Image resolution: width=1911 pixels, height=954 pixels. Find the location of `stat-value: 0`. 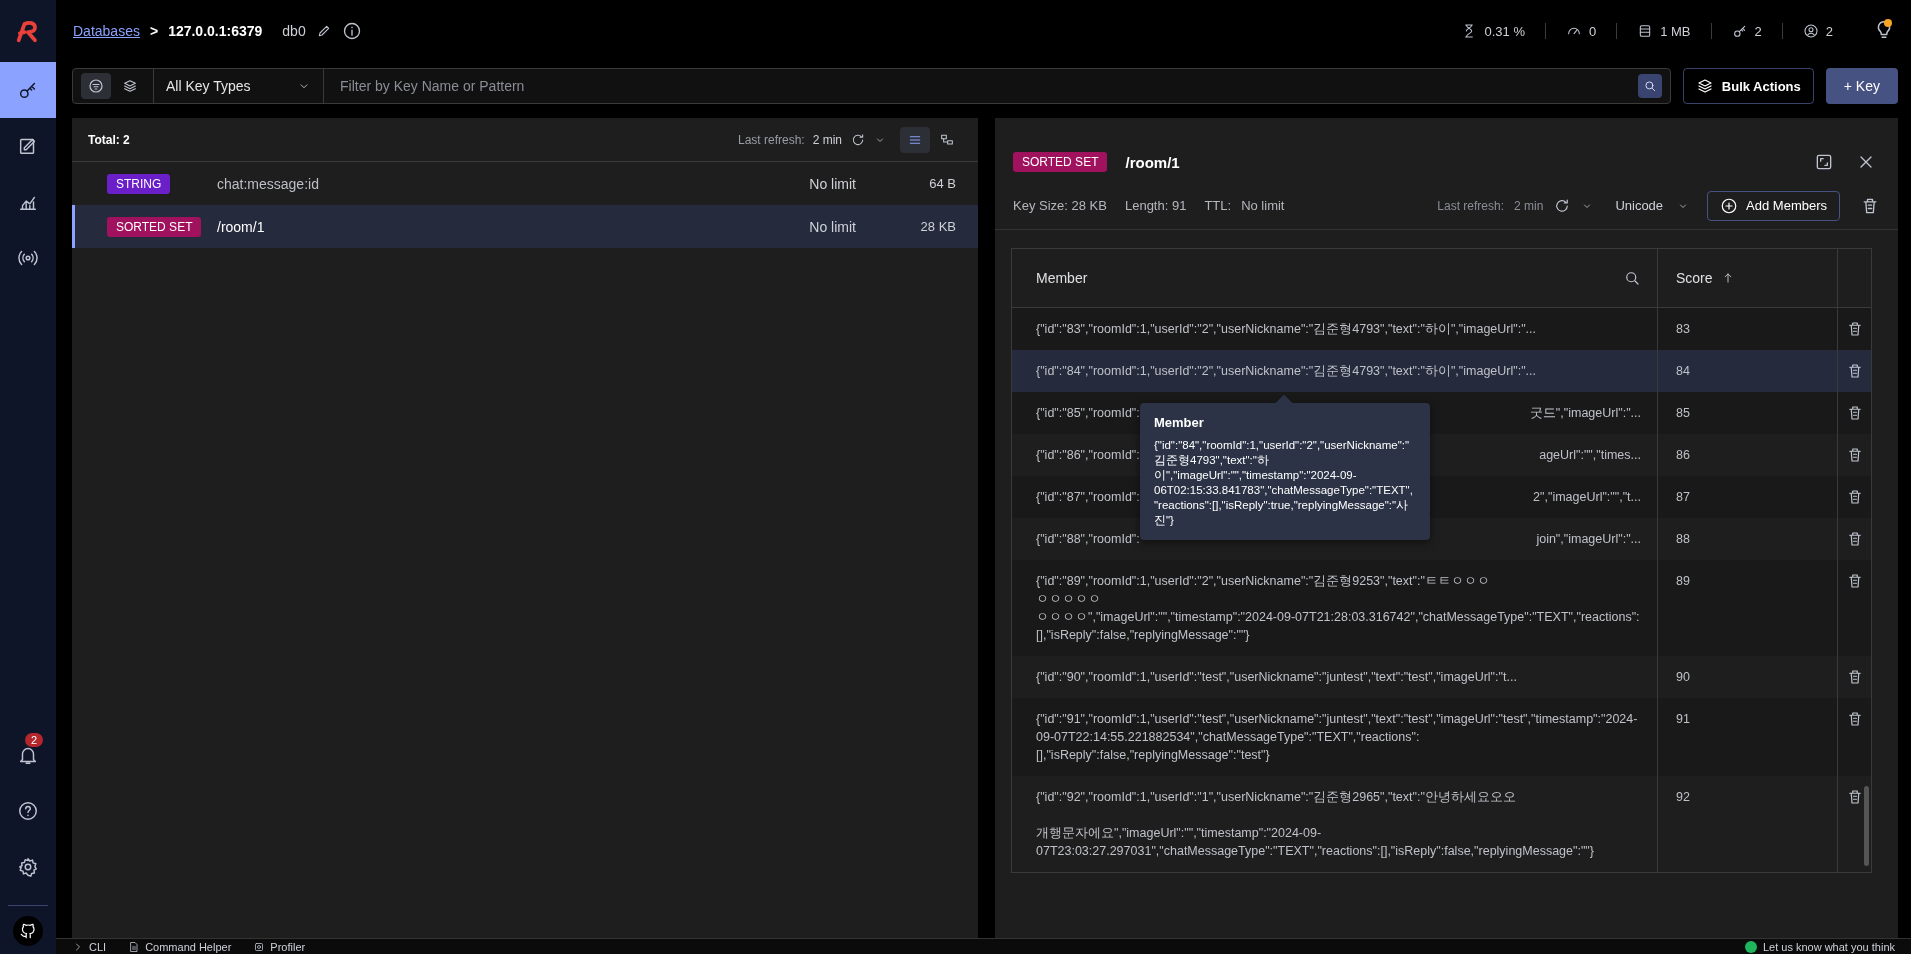

stat-value: 0 is located at coordinates (1592, 31).